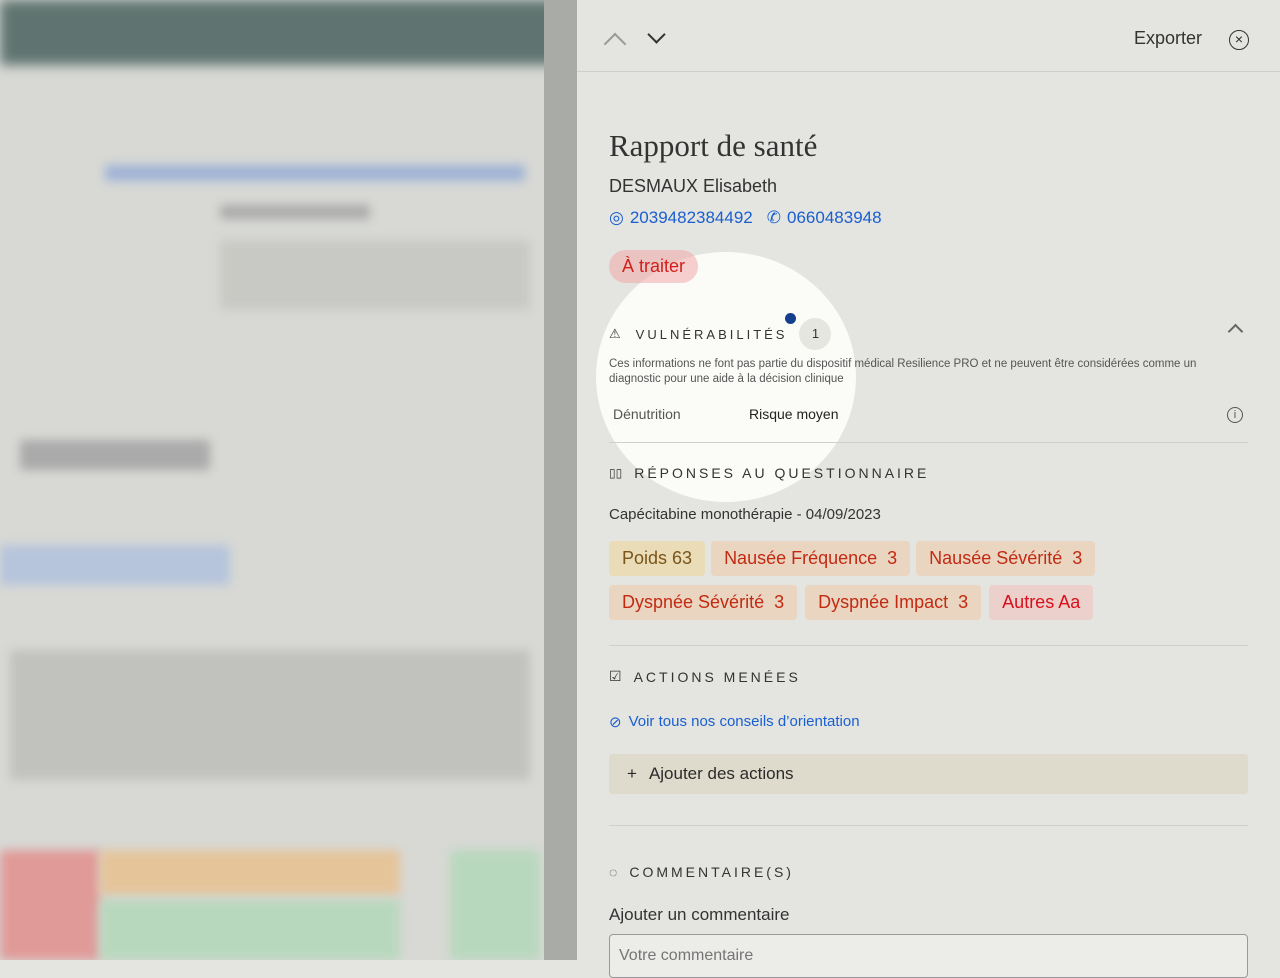 Image resolution: width=1280 pixels, height=978 pixels. Describe the element at coordinates (615, 722) in the screenshot. I see `compass-icon: ⊘` at that location.